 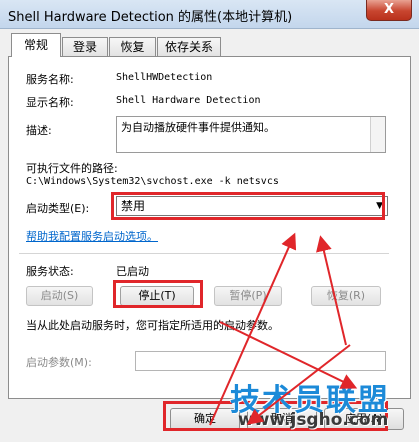 I want to click on pause-button: 暂停(P), so click(x=248, y=296).